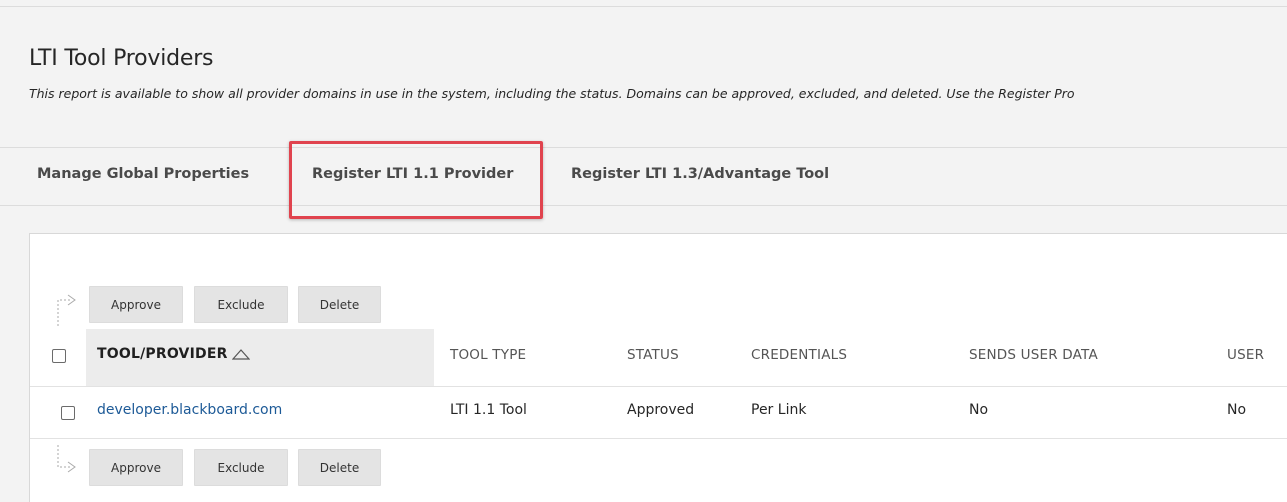  I want to click on cell-status: Approved, so click(661, 410).